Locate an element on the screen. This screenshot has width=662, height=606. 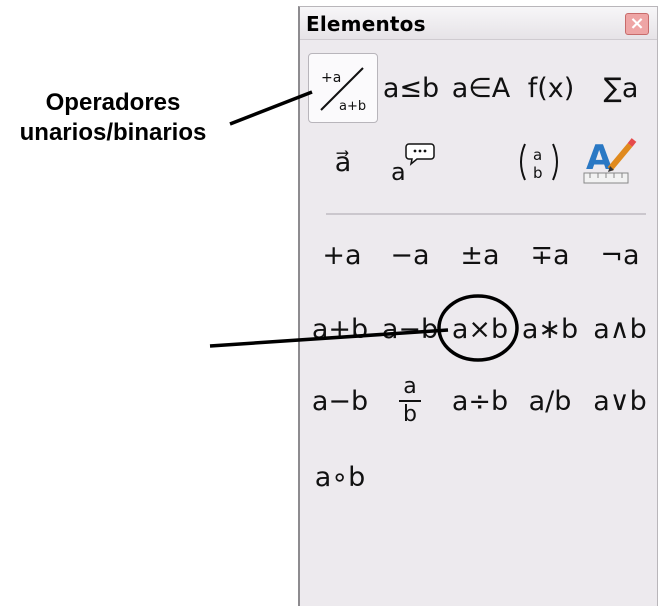
element-plus-minus: ±a is located at coordinates (480, 255).